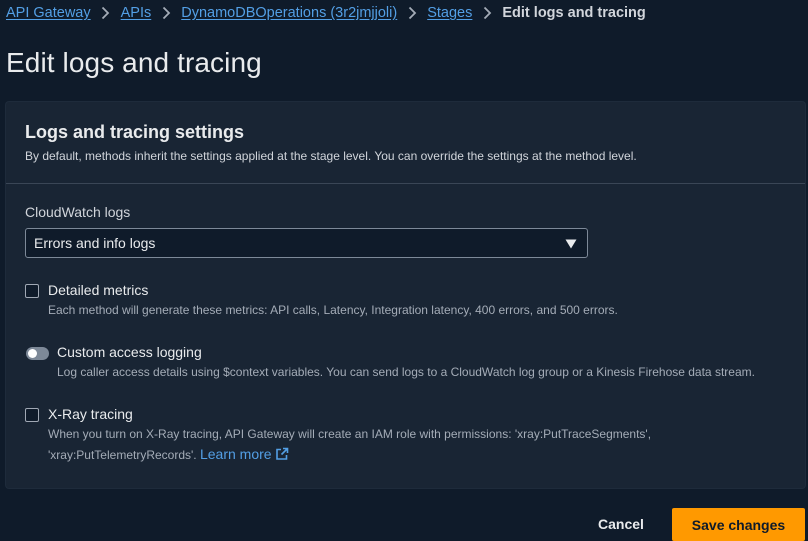 This screenshot has height=541, width=808. What do you see at coordinates (98, 290) in the screenshot?
I see `detailed-metrics-label: Detailed metrics` at bounding box center [98, 290].